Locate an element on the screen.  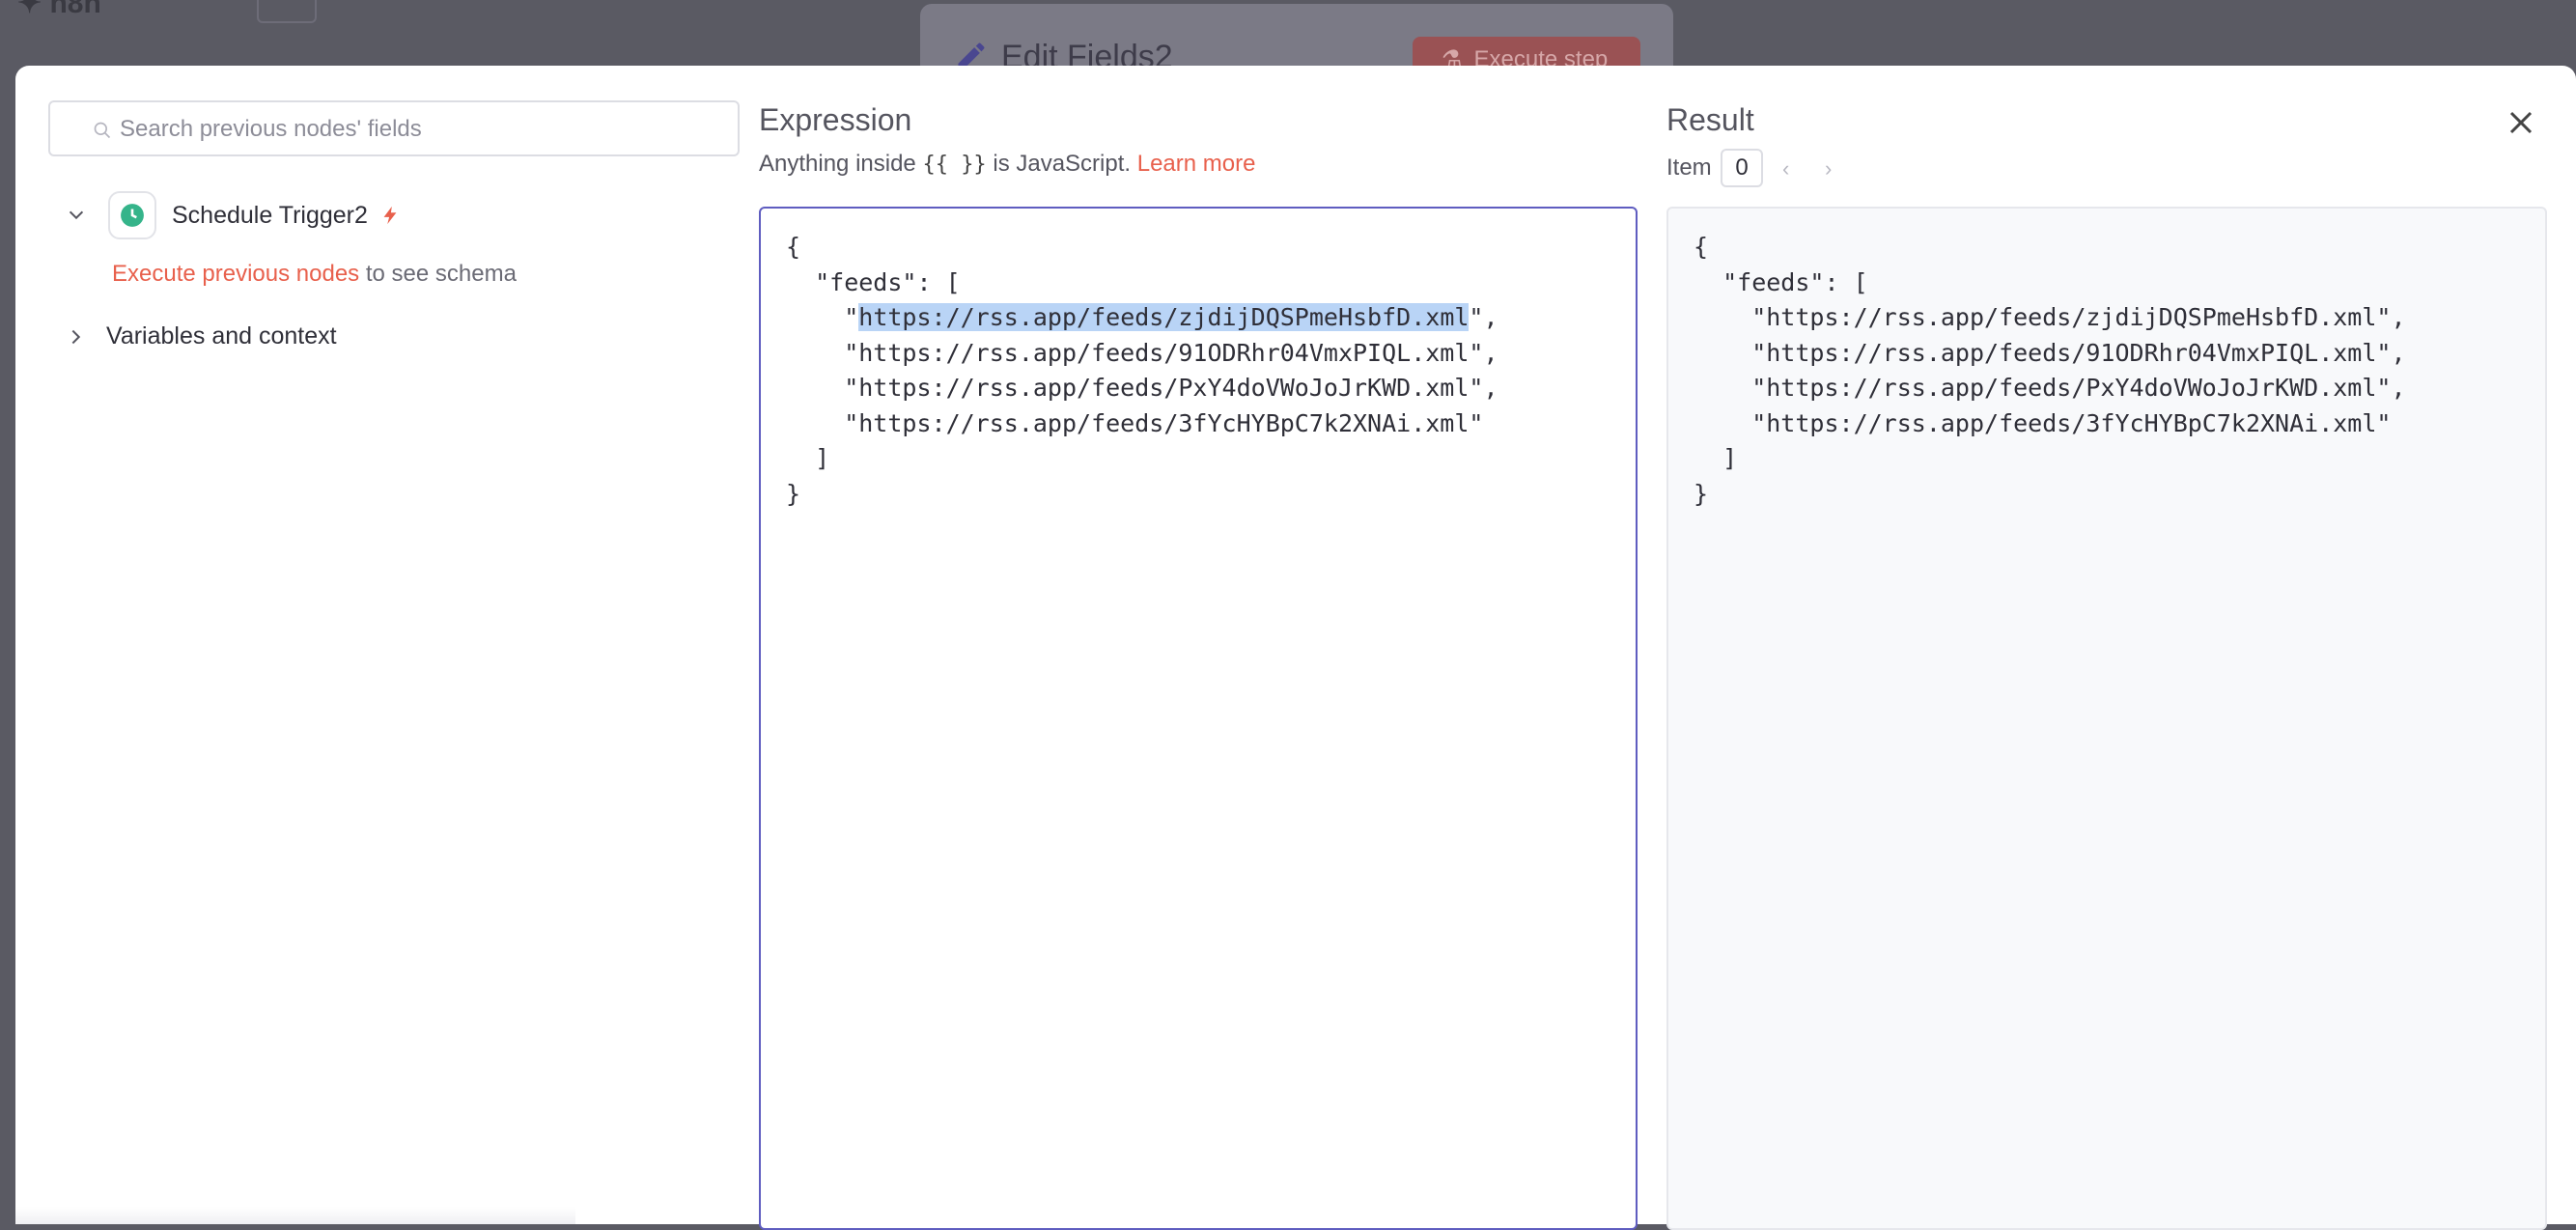
tree-node-variables: Variables and context is located at coordinates (202, 336).